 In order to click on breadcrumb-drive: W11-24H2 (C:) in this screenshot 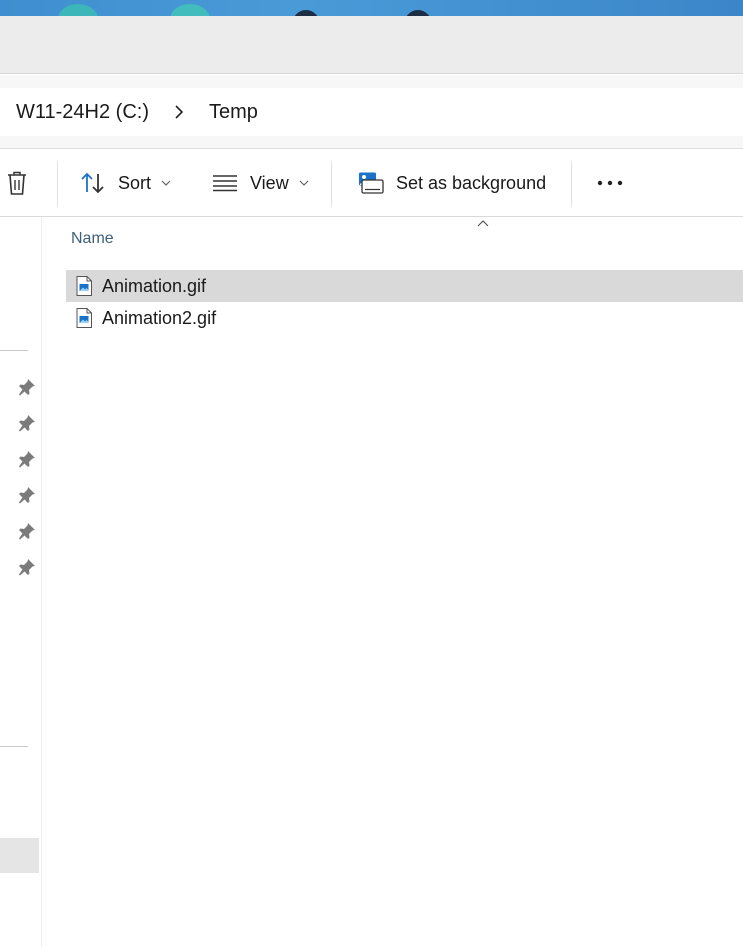, I will do `click(82, 112)`.